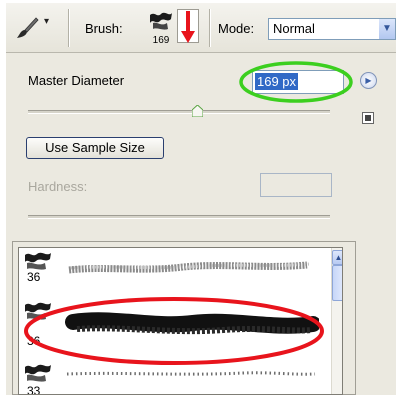  What do you see at coordinates (337, 283) in the screenshot?
I see `scrollbar-thumb` at bounding box center [337, 283].